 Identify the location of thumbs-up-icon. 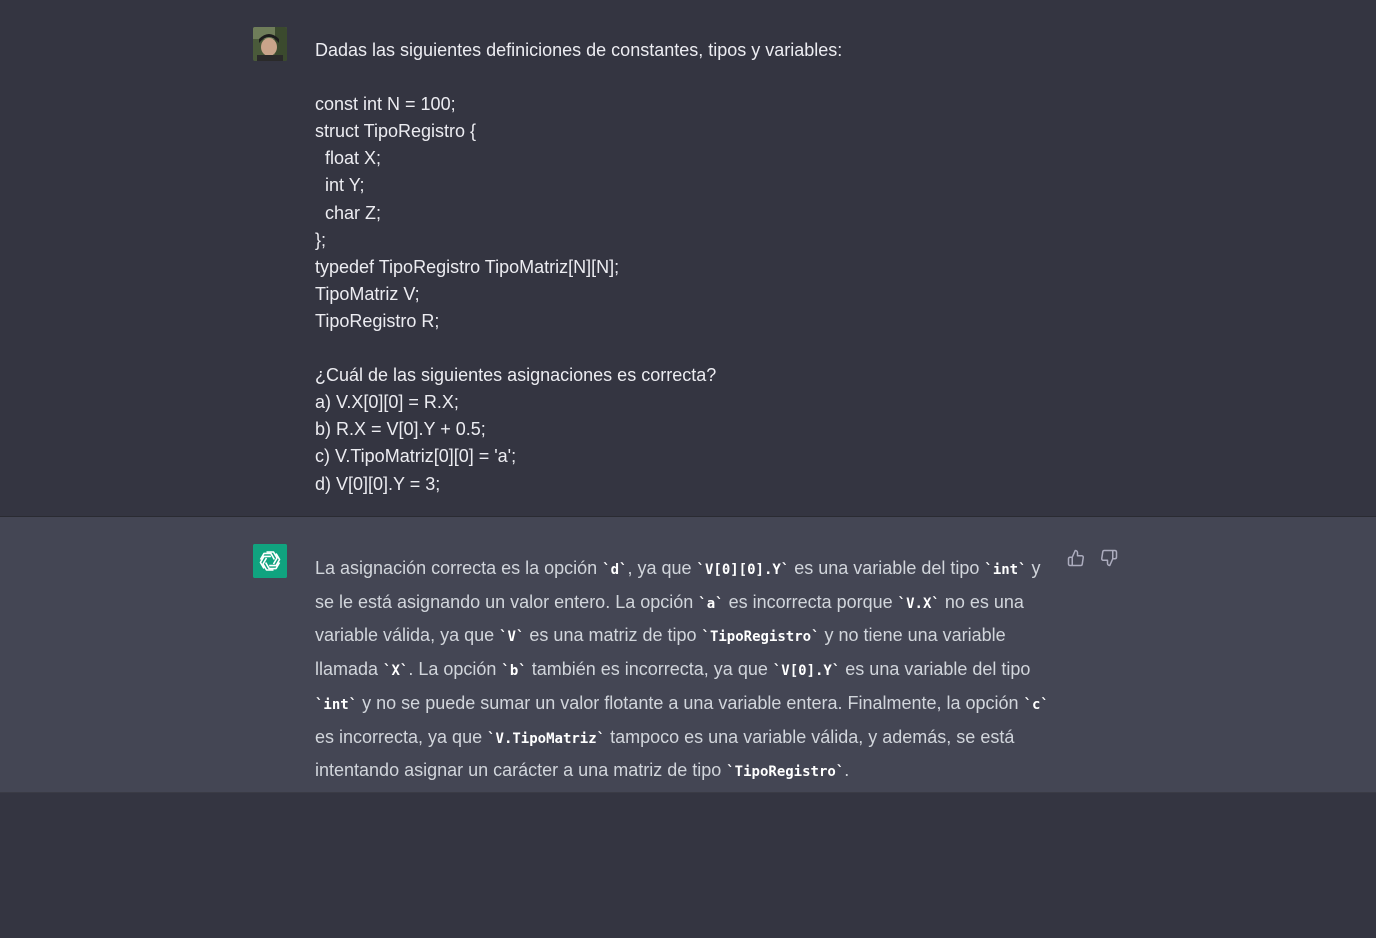
(1075, 558).